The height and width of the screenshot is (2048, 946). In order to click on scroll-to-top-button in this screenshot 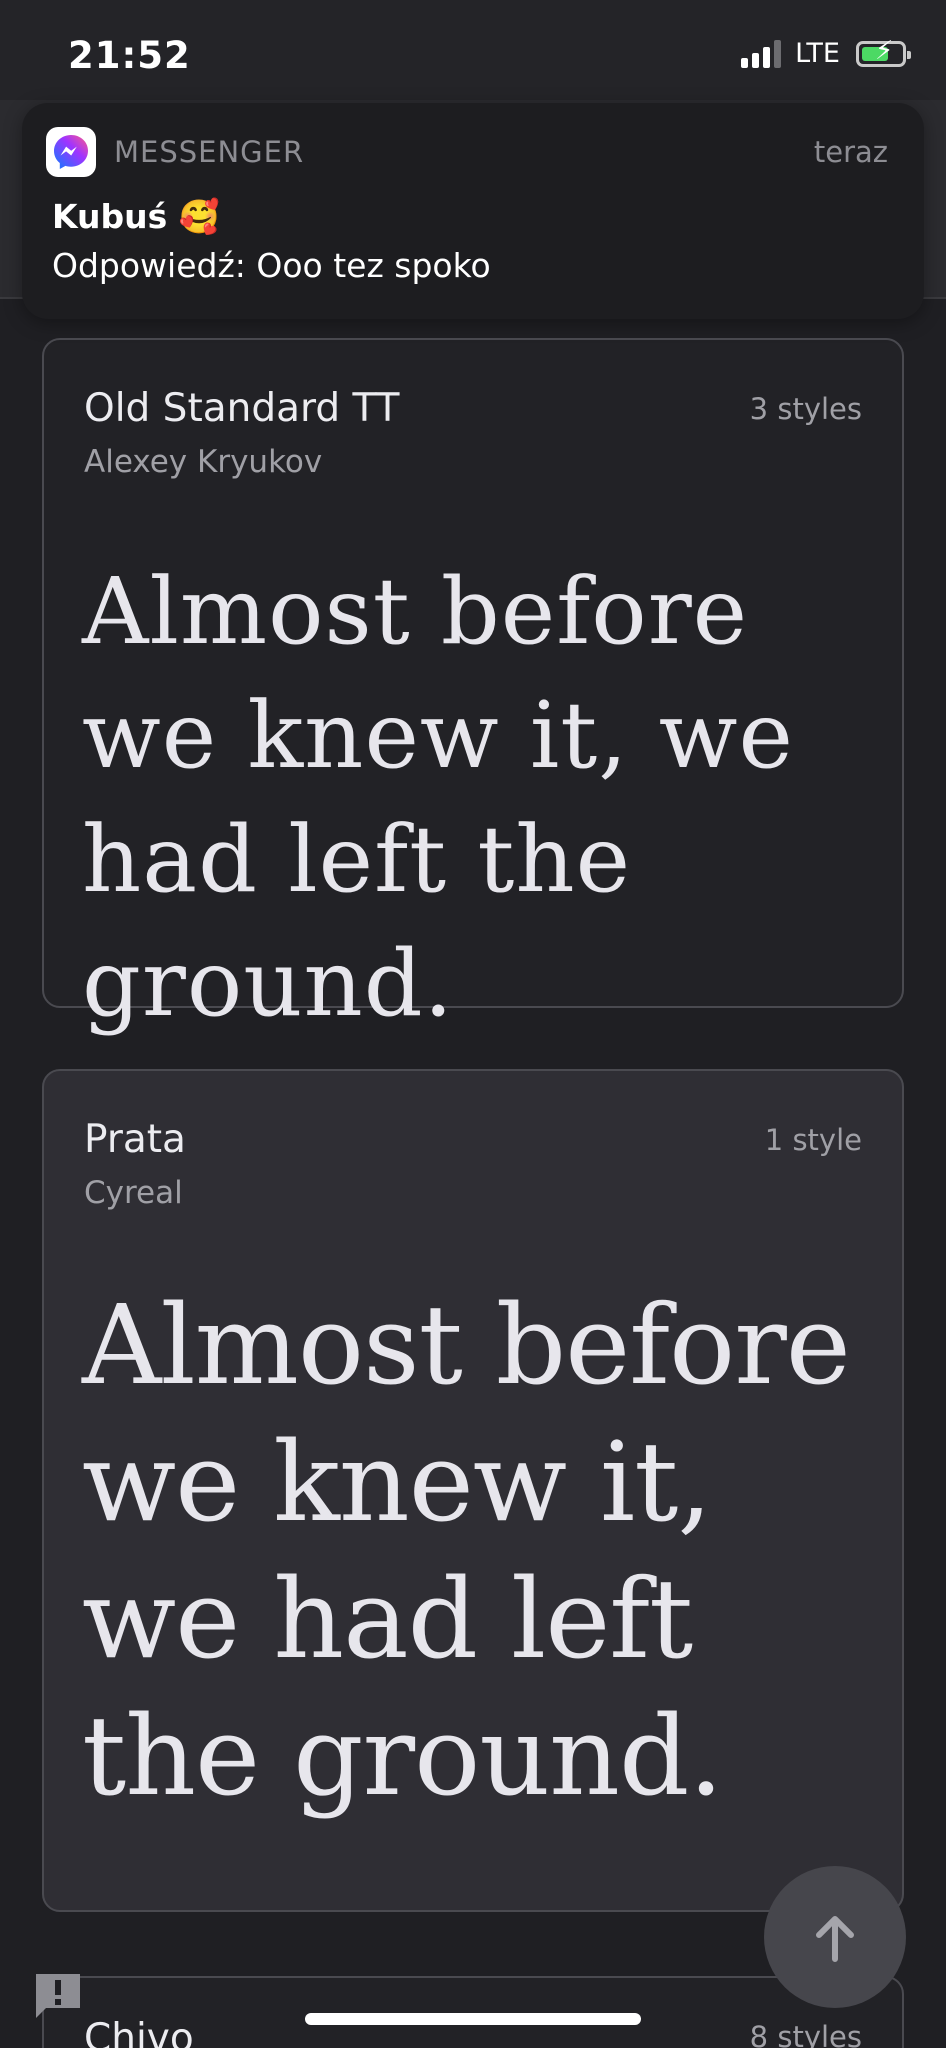, I will do `click(835, 1937)`.